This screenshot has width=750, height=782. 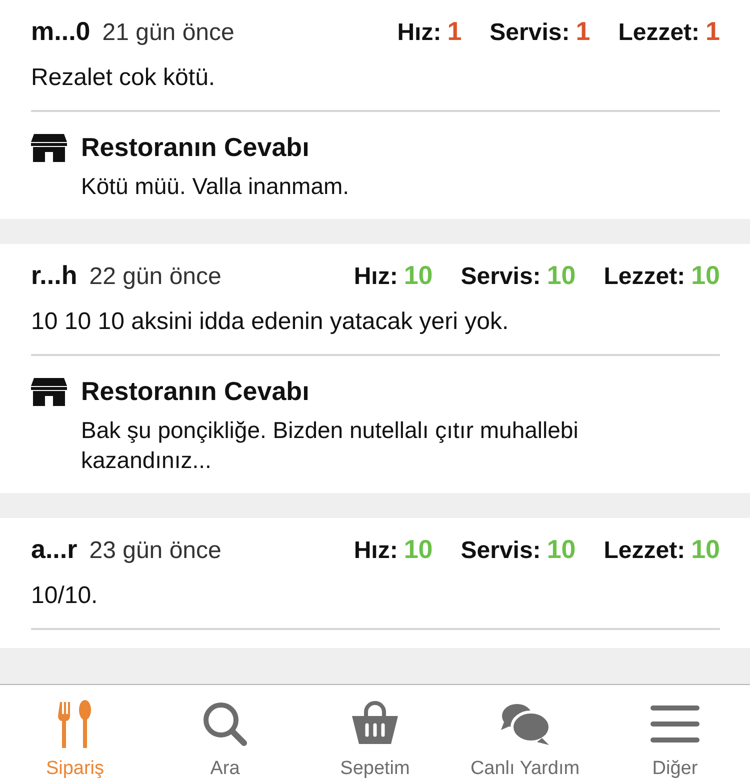 What do you see at coordinates (675, 733) in the screenshot?
I see `tab-item: Diğer` at bounding box center [675, 733].